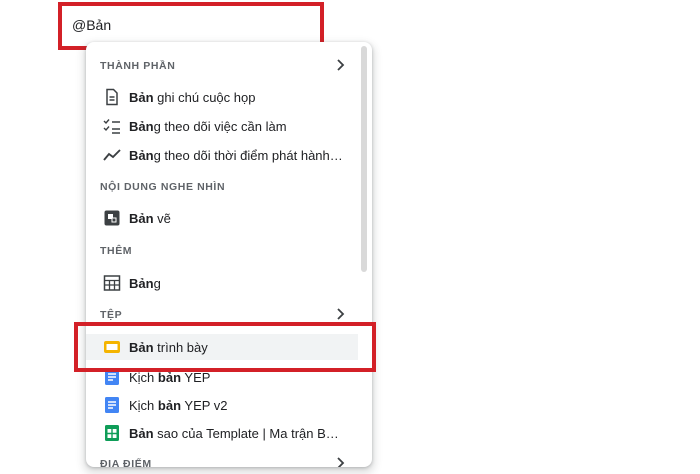 This screenshot has width=700, height=474. I want to click on item-task-tracker: Bảng theo dõi việc cần làm, so click(222, 126).